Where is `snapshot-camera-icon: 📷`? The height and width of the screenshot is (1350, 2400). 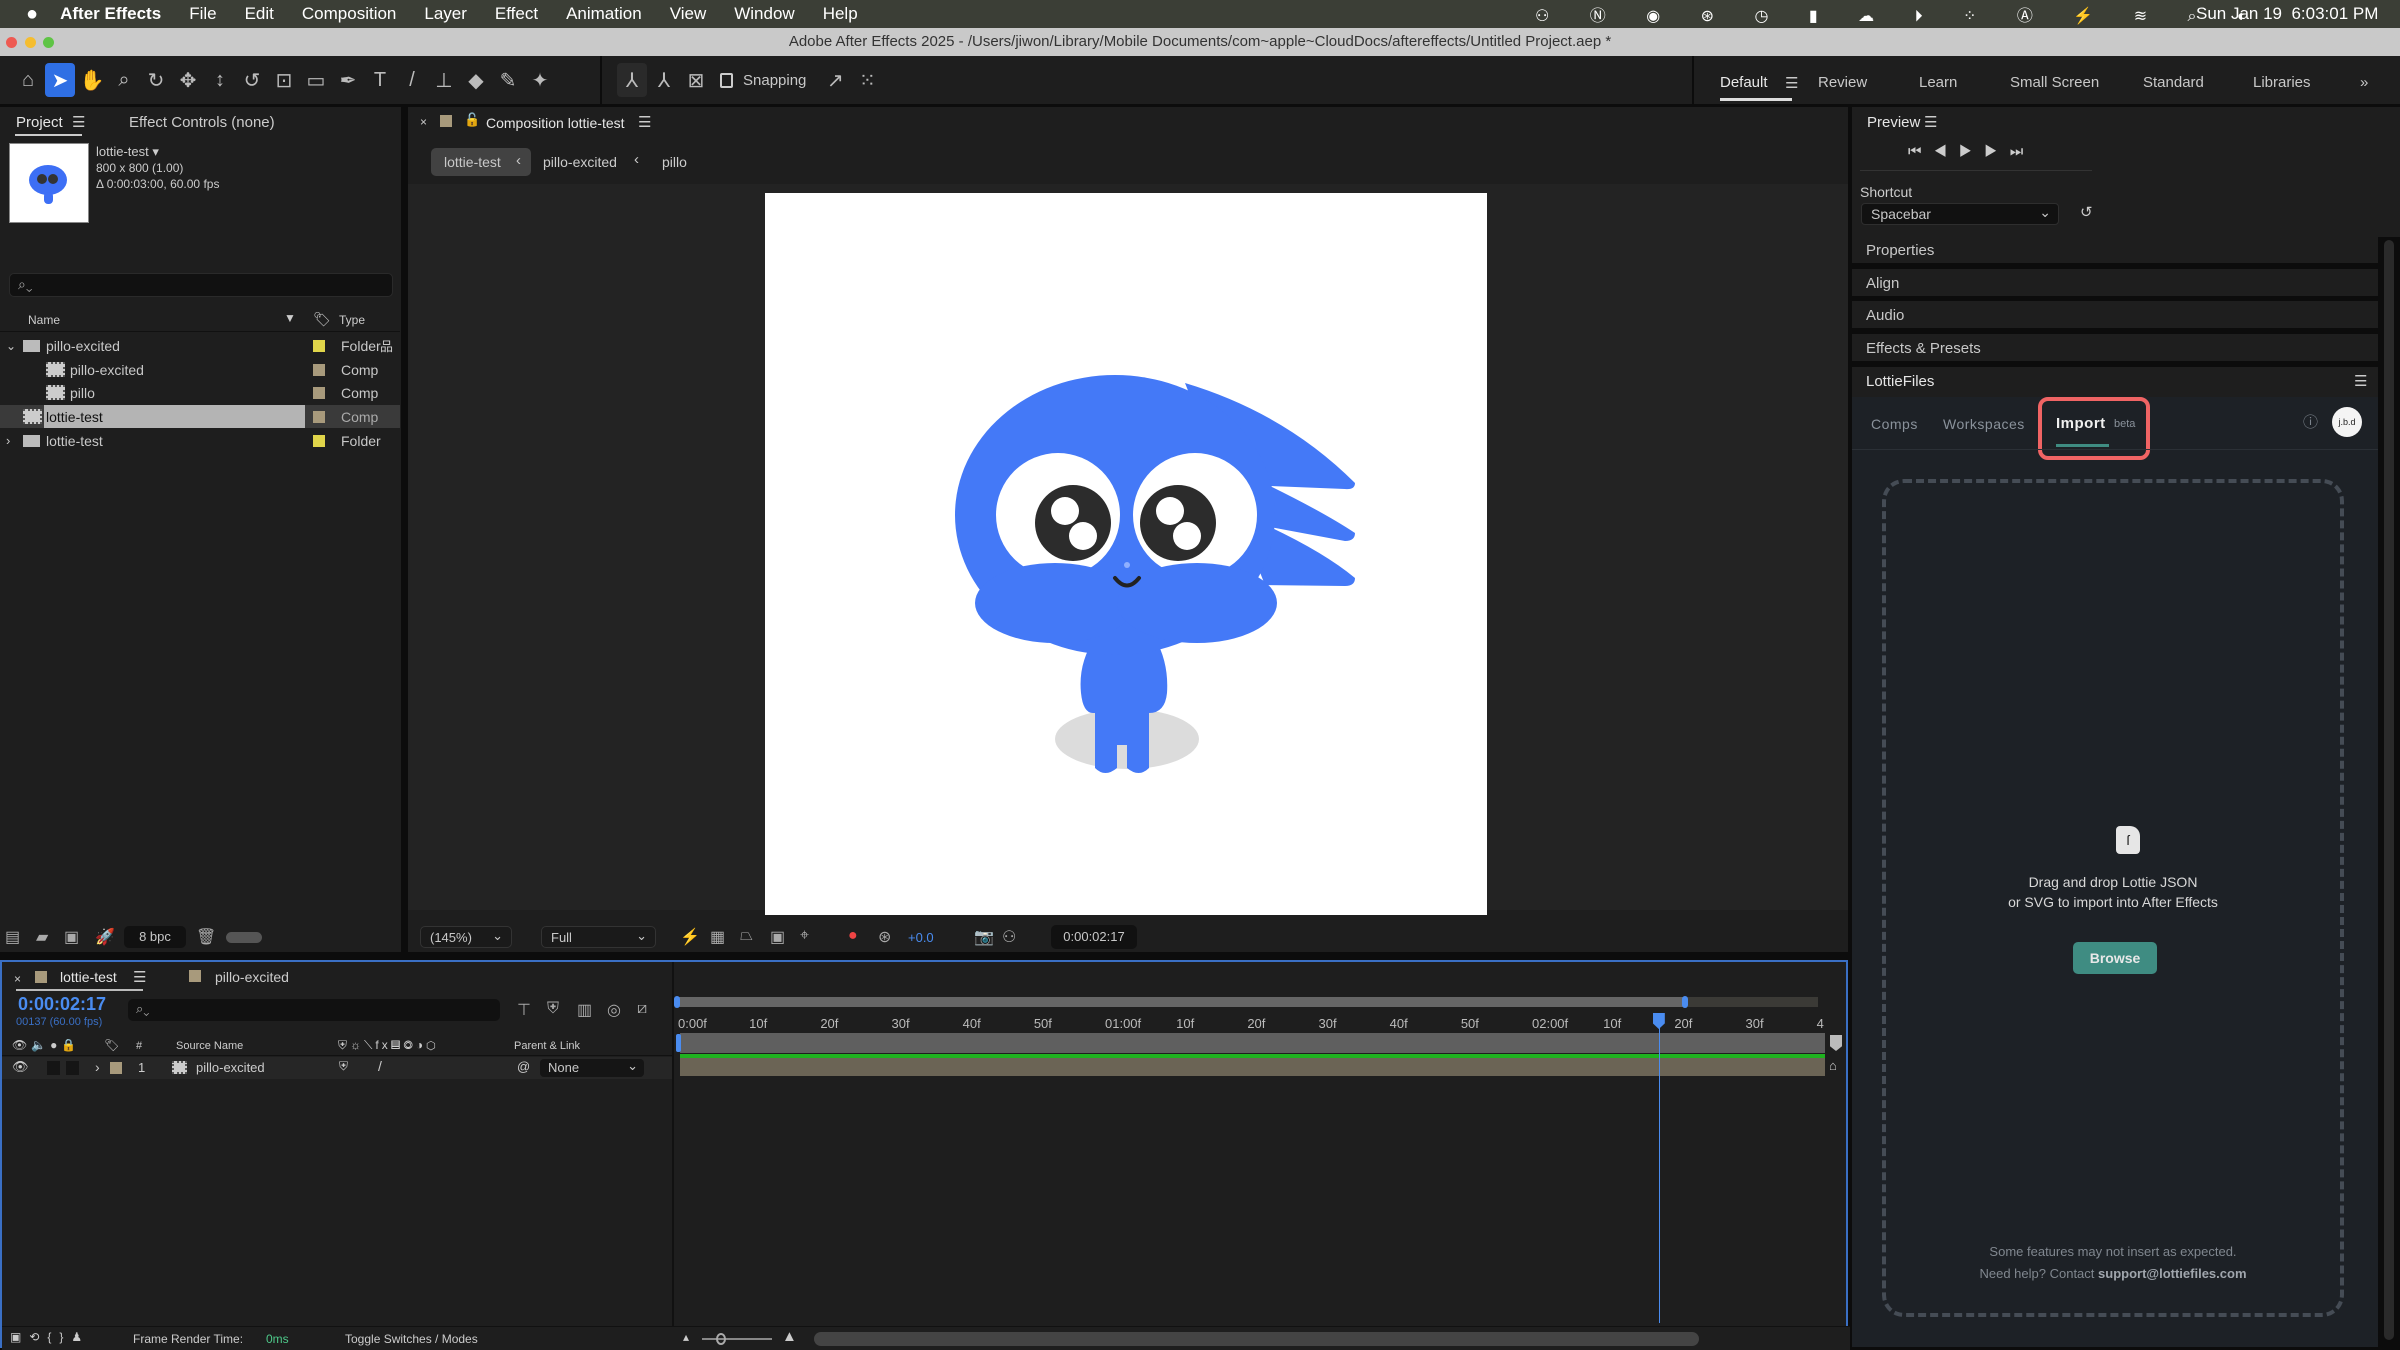 snapshot-camera-icon: 📷 is located at coordinates (984, 937).